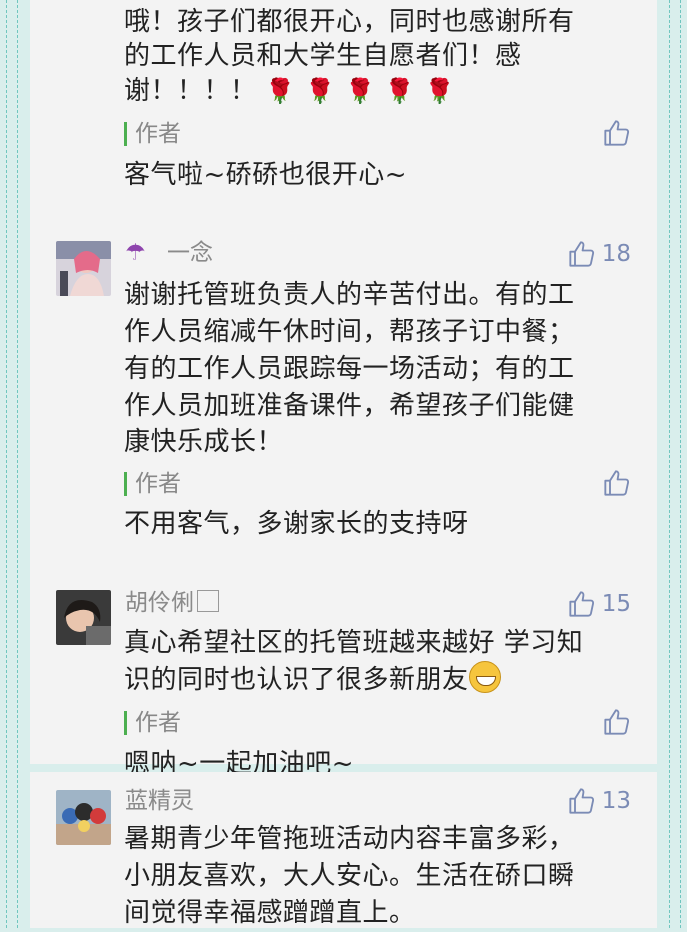 The height and width of the screenshot is (932, 687). What do you see at coordinates (354, 643) in the screenshot?
I see `comment-line: 真心希望社区的托管班越来越好 学习知` at bounding box center [354, 643].